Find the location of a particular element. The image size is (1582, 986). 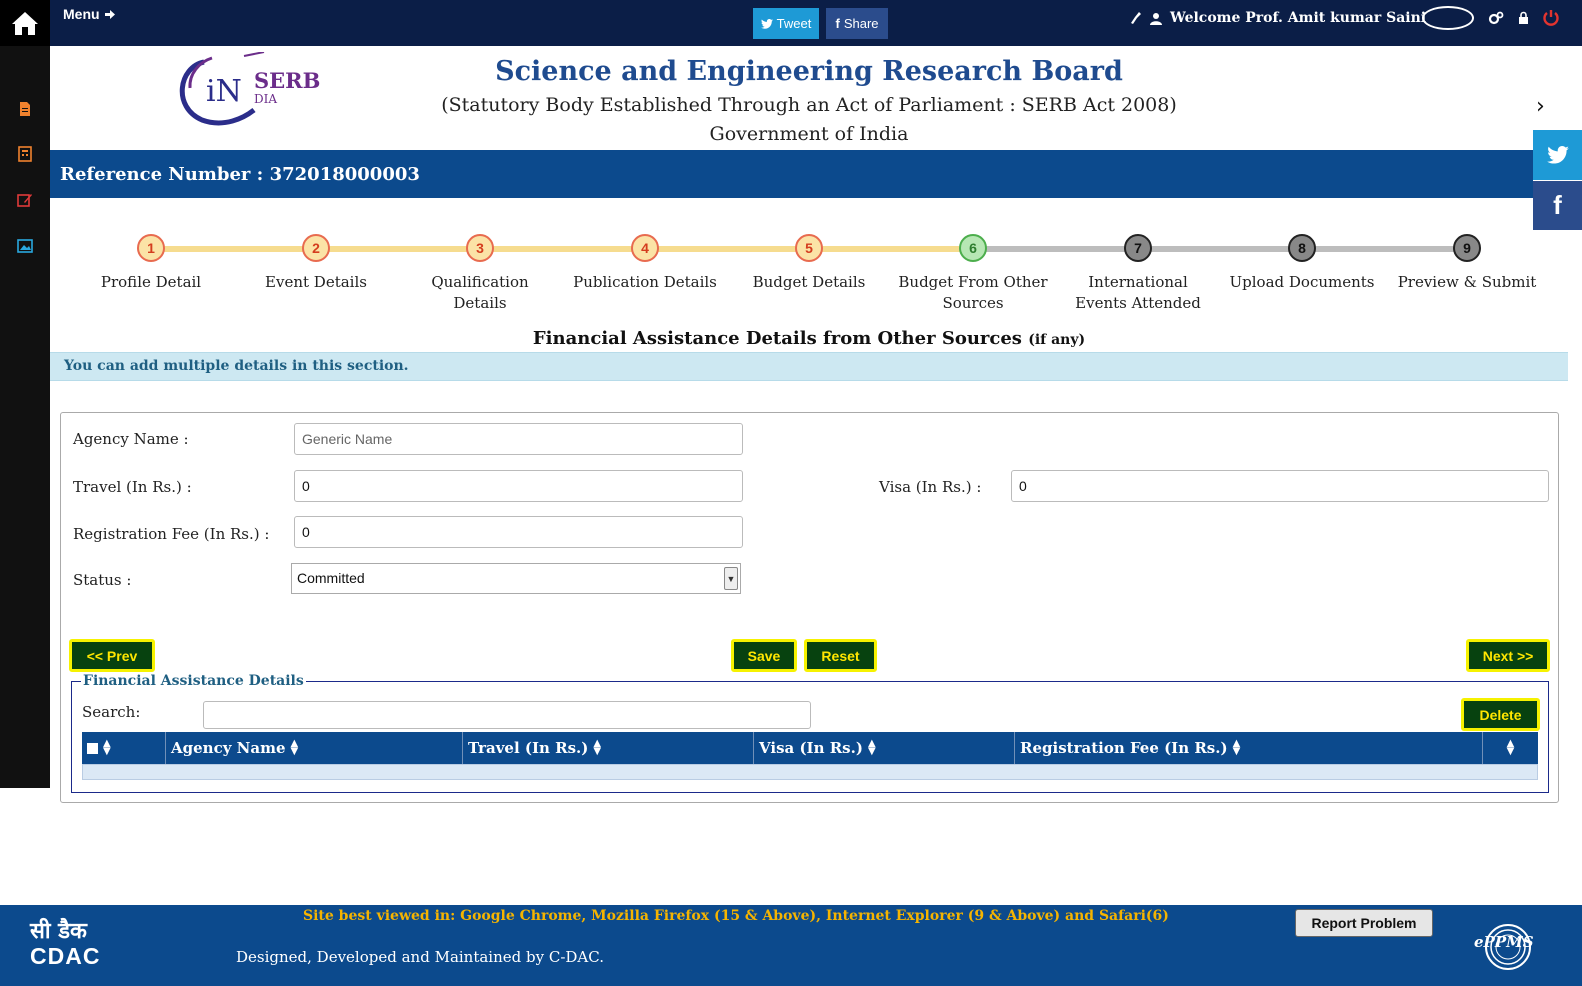

agency-name-input is located at coordinates (518, 439).